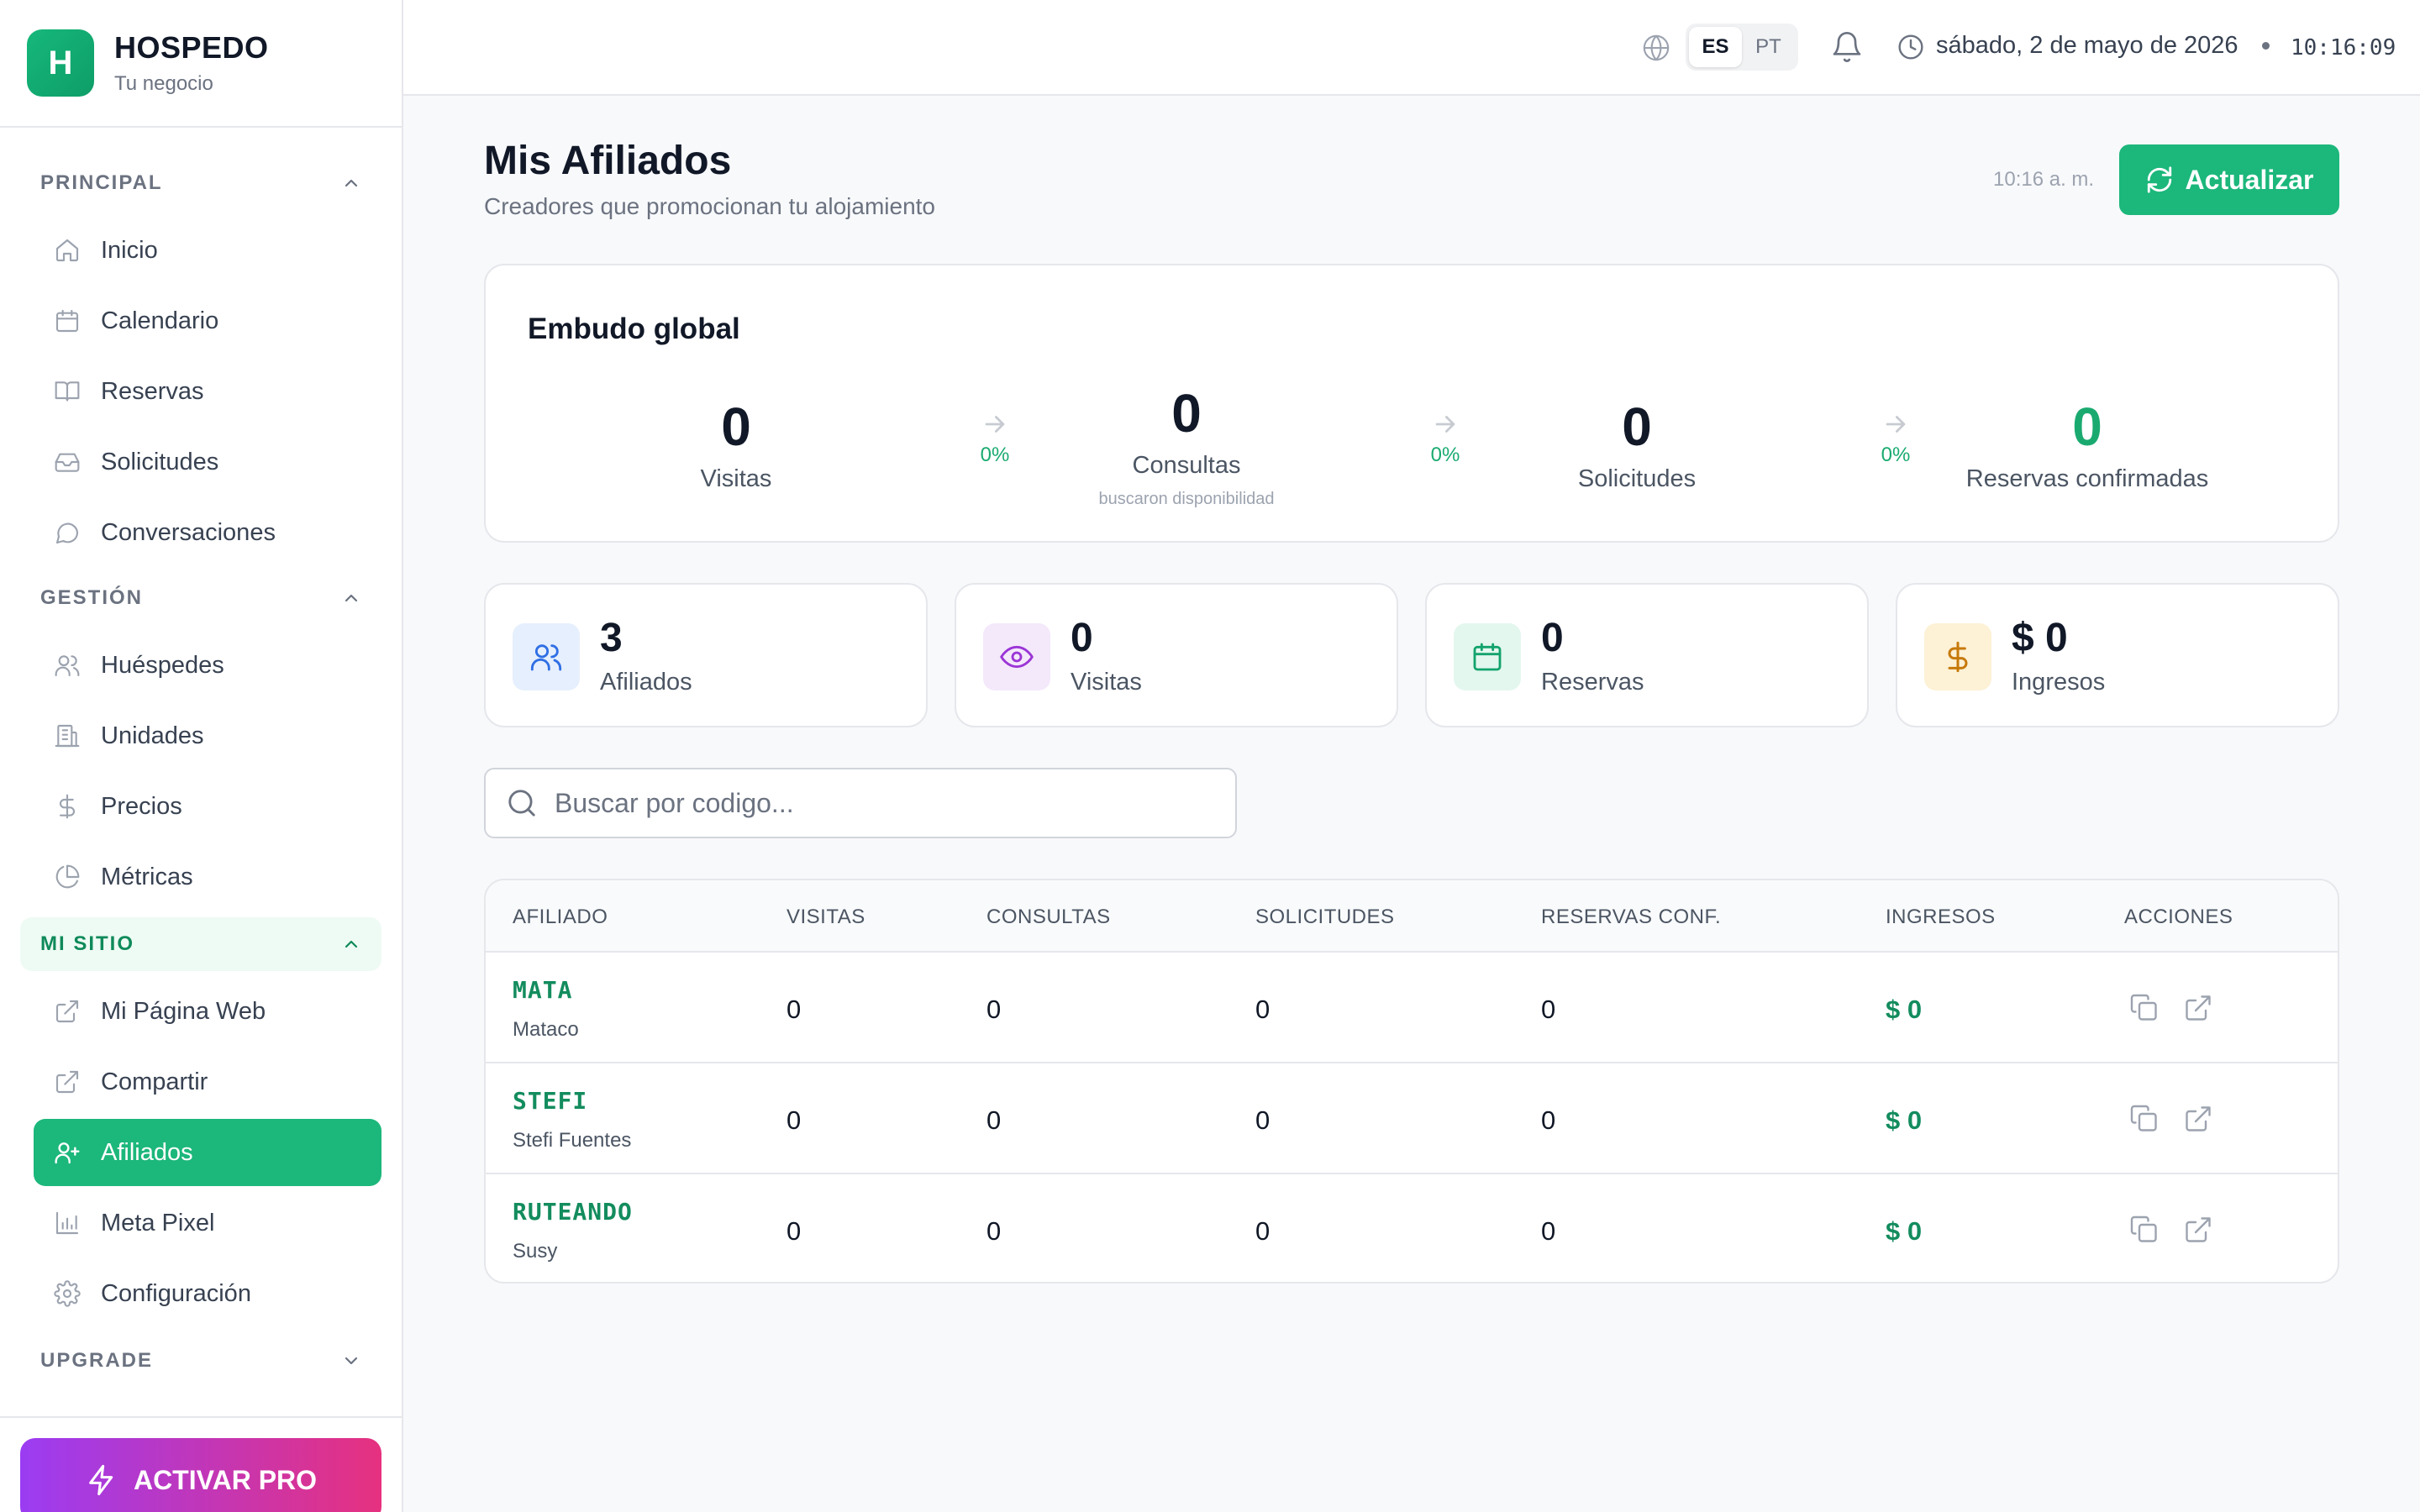 The height and width of the screenshot is (1512, 2420). I want to click on sidebar-item-label: Mi Página Web, so click(183, 1011).